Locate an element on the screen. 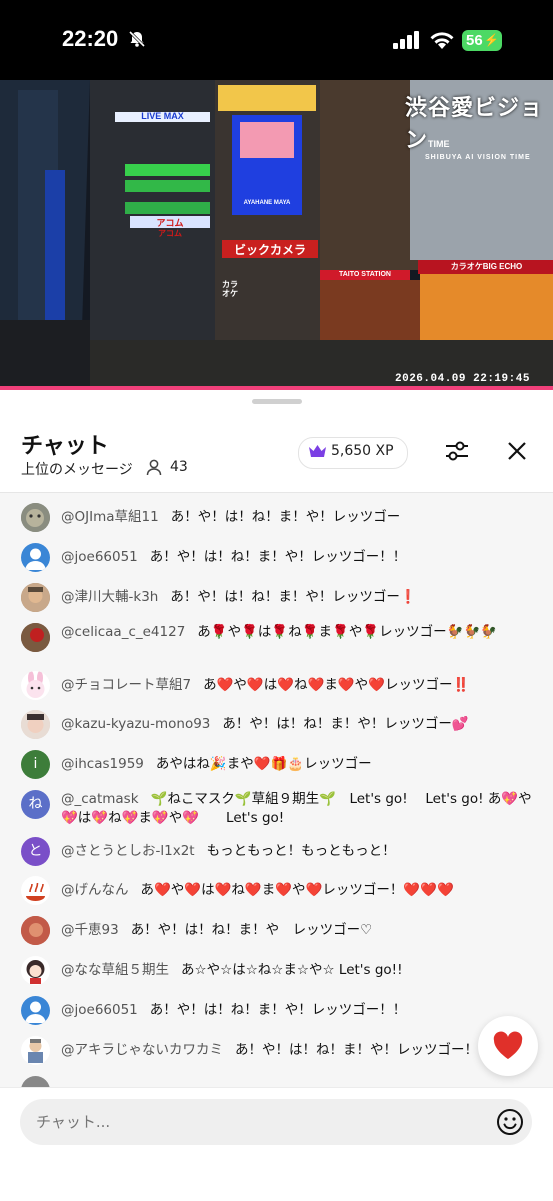 The height and width of the screenshot is (1201, 553). message-text: もっともっと！もっともっと！ is located at coordinates (301, 851).